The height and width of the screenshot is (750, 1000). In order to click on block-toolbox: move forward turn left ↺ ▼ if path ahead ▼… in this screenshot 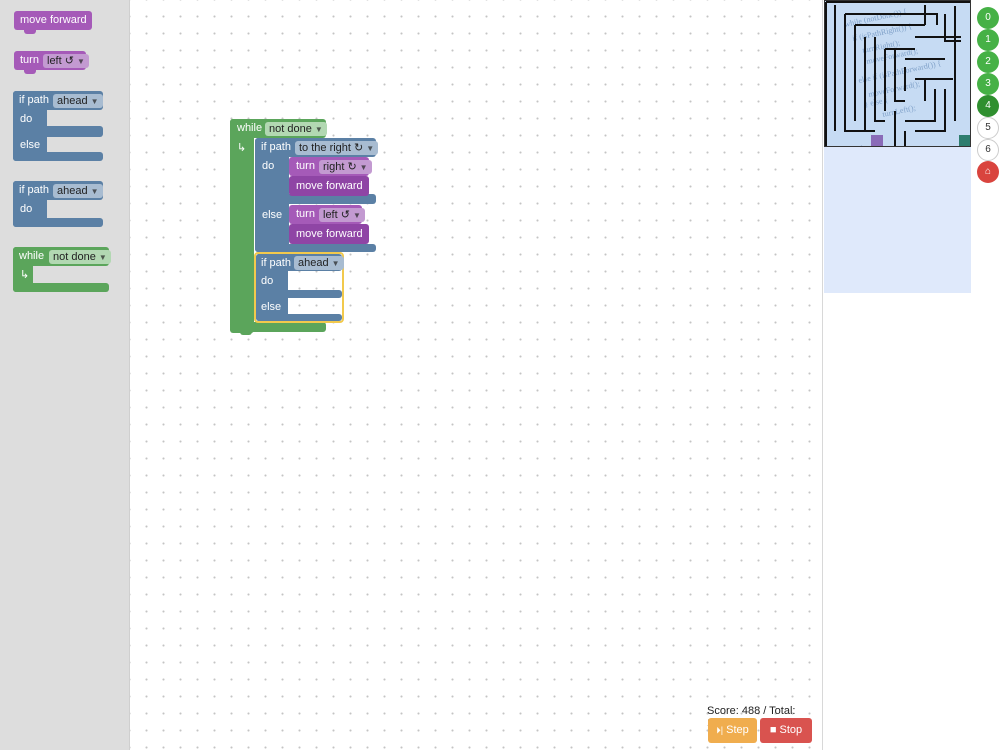, I will do `click(65, 375)`.